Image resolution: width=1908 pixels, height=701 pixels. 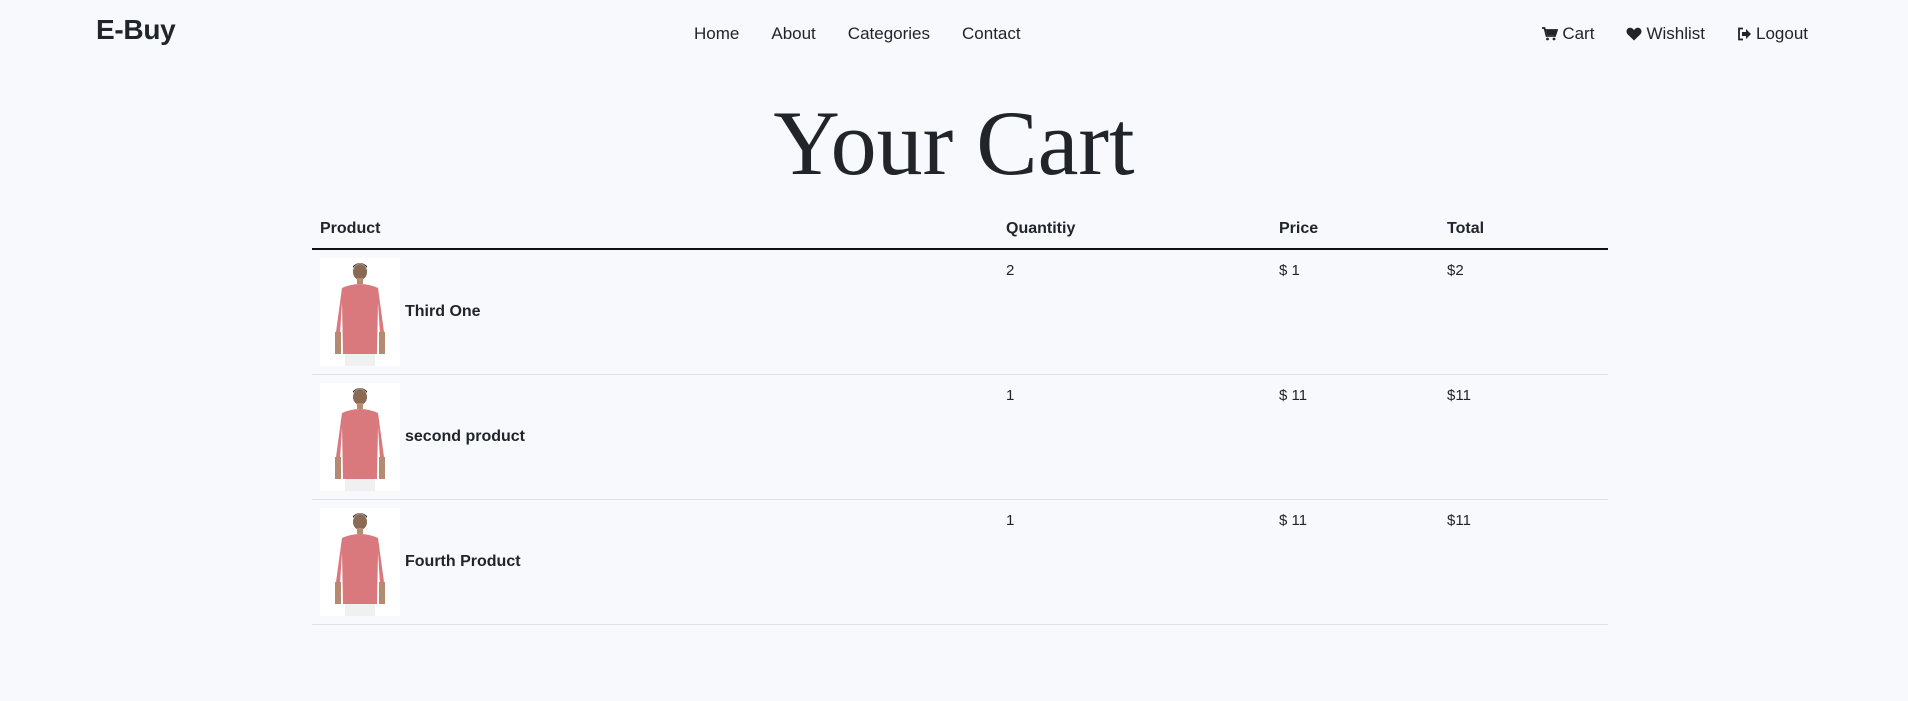 I want to click on total-cell: $2, so click(x=1523, y=312).